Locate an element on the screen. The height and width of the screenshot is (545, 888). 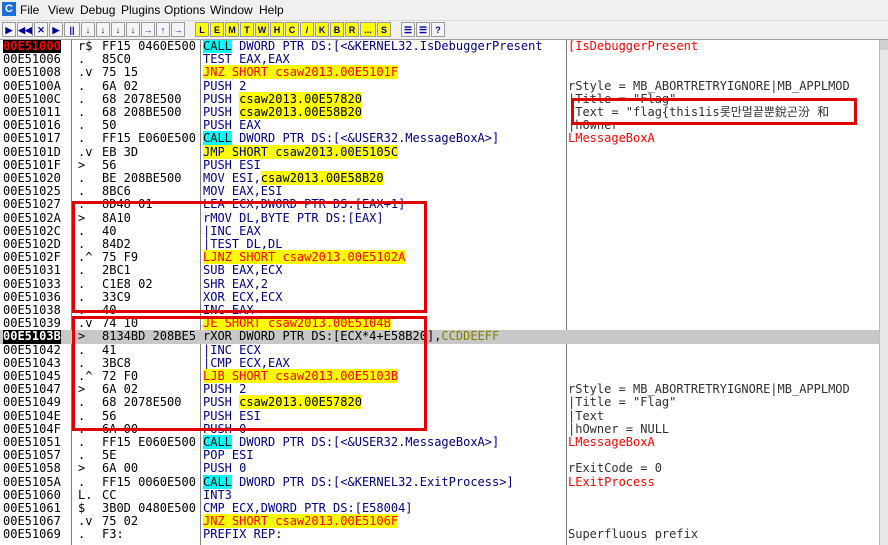
toolbar-button: ? is located at coordinates (438, 29).